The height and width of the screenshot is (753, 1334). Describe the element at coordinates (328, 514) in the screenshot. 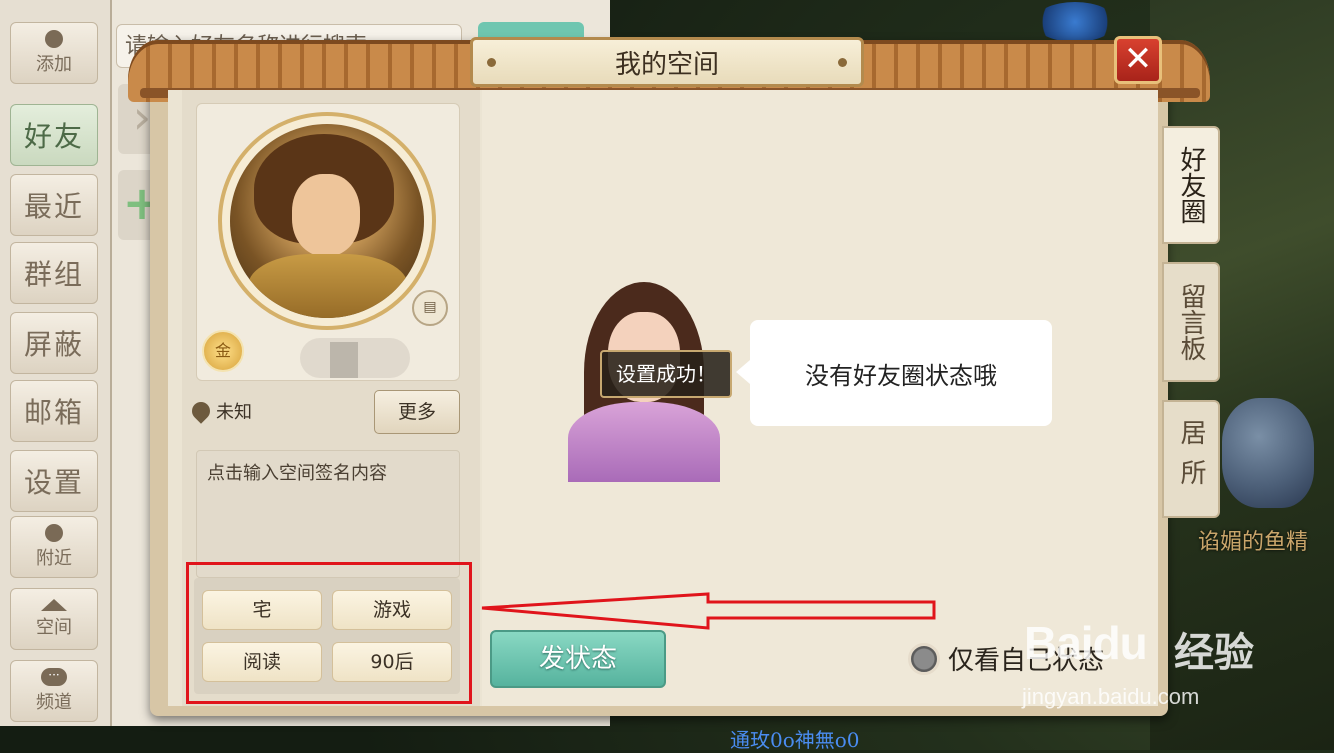

I see `signature-input: 点击输入空间签名内容` at that location.